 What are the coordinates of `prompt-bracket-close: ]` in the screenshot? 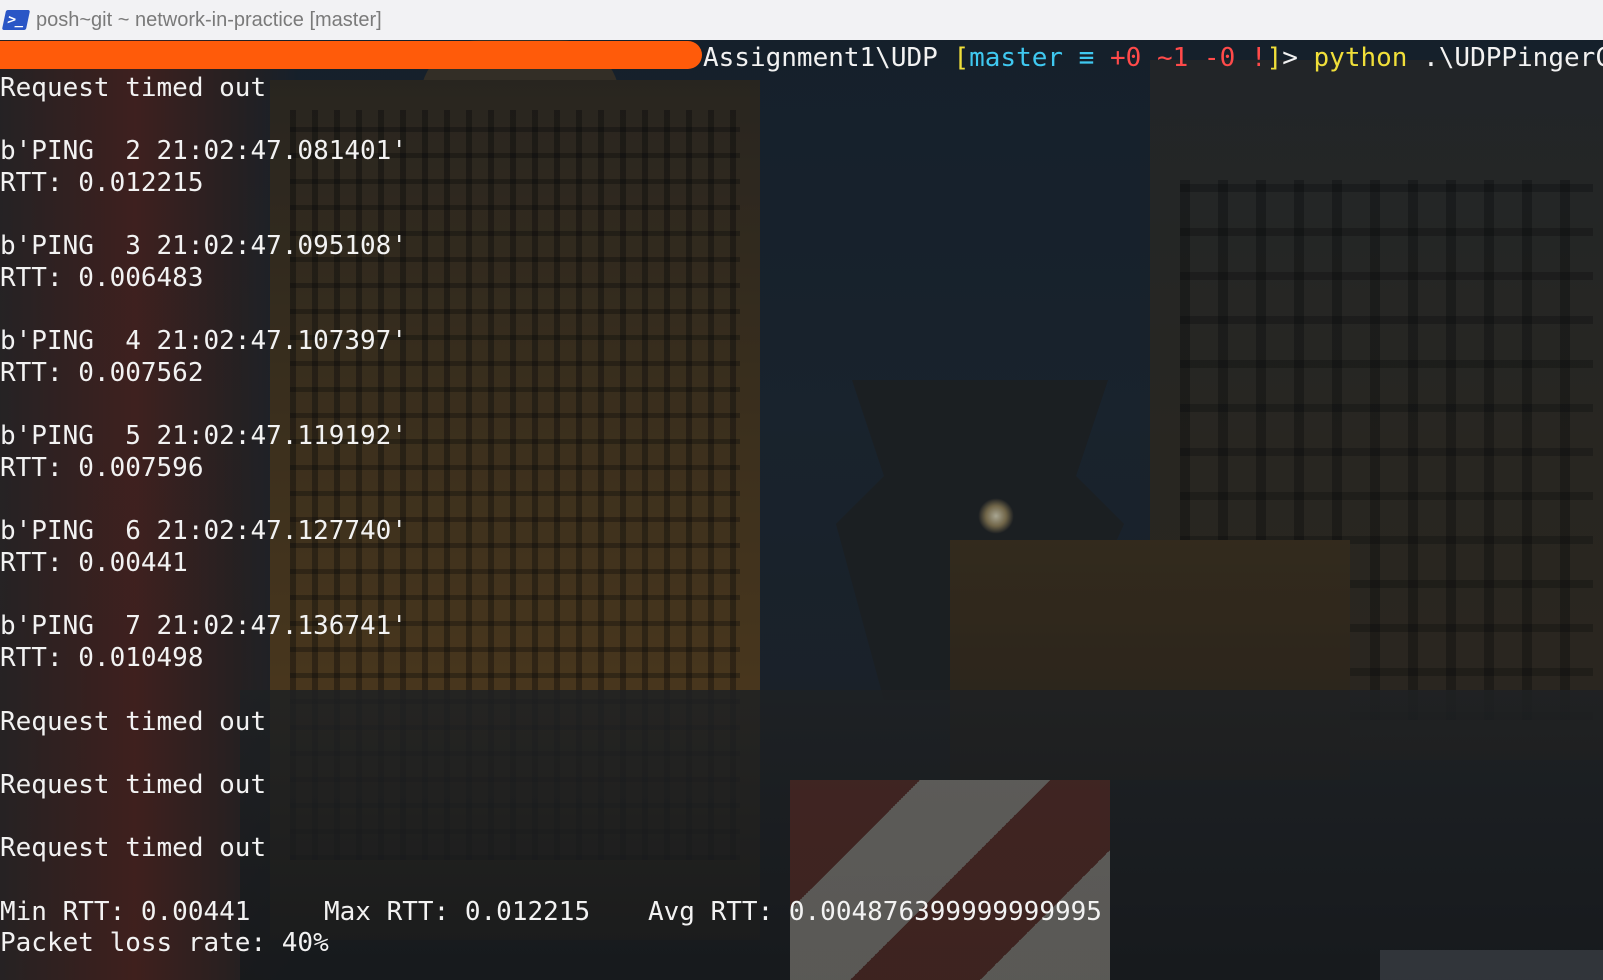 It's located at (1274, 58).